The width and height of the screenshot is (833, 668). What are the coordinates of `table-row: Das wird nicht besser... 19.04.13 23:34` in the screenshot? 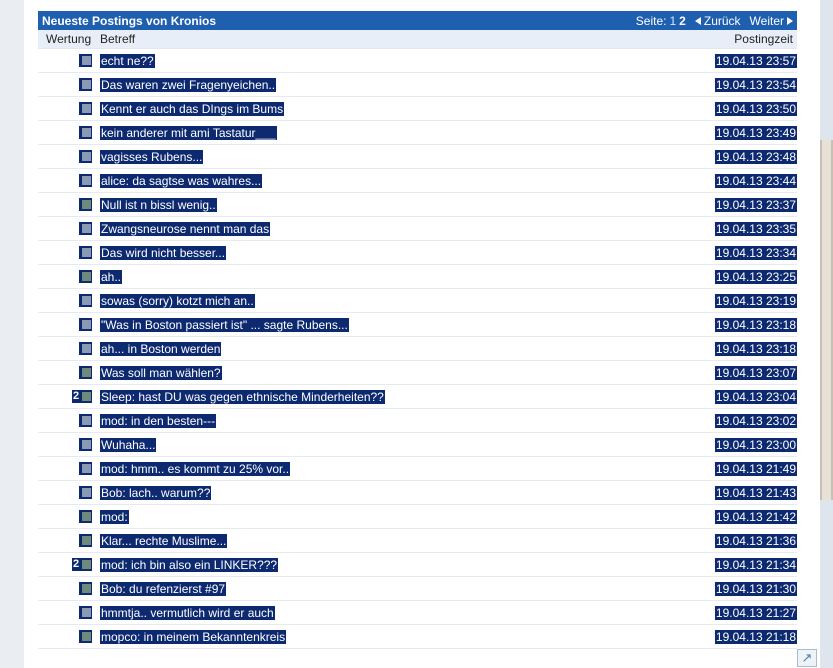 It's located at (417, 253).